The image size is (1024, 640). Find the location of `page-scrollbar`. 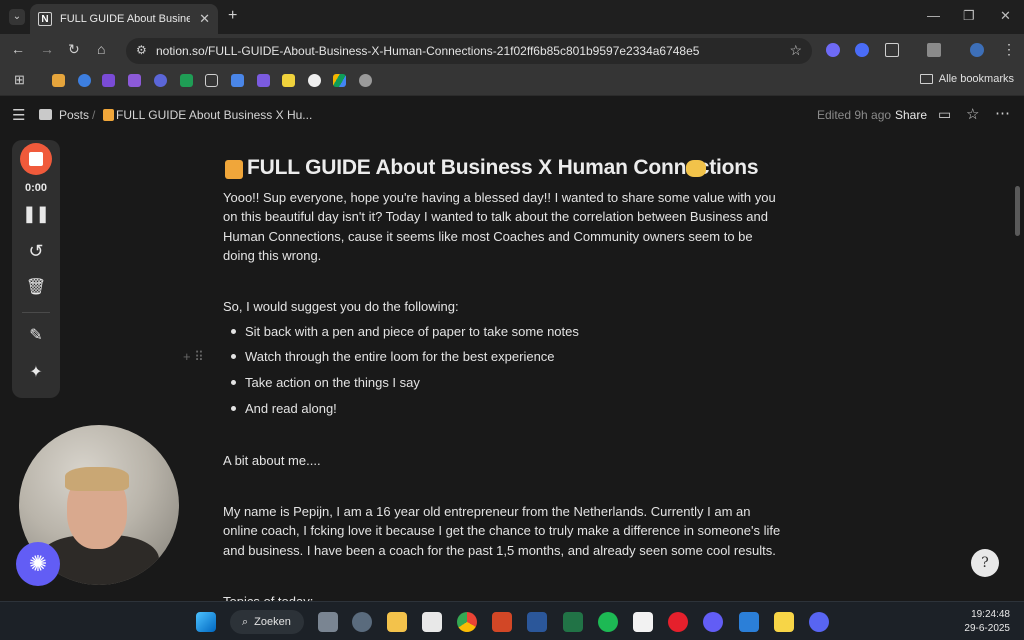

page-scrollbar is located at coordinates (1017, 211).